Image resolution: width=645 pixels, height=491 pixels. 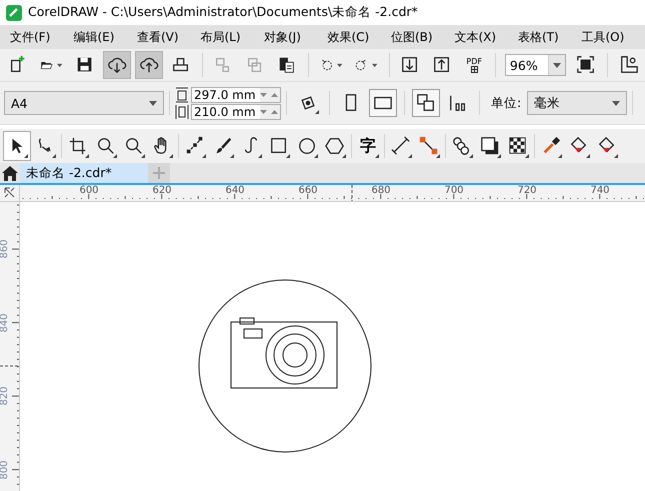 I want to click on unit-label: 单位:, so click(x=506, y=103).